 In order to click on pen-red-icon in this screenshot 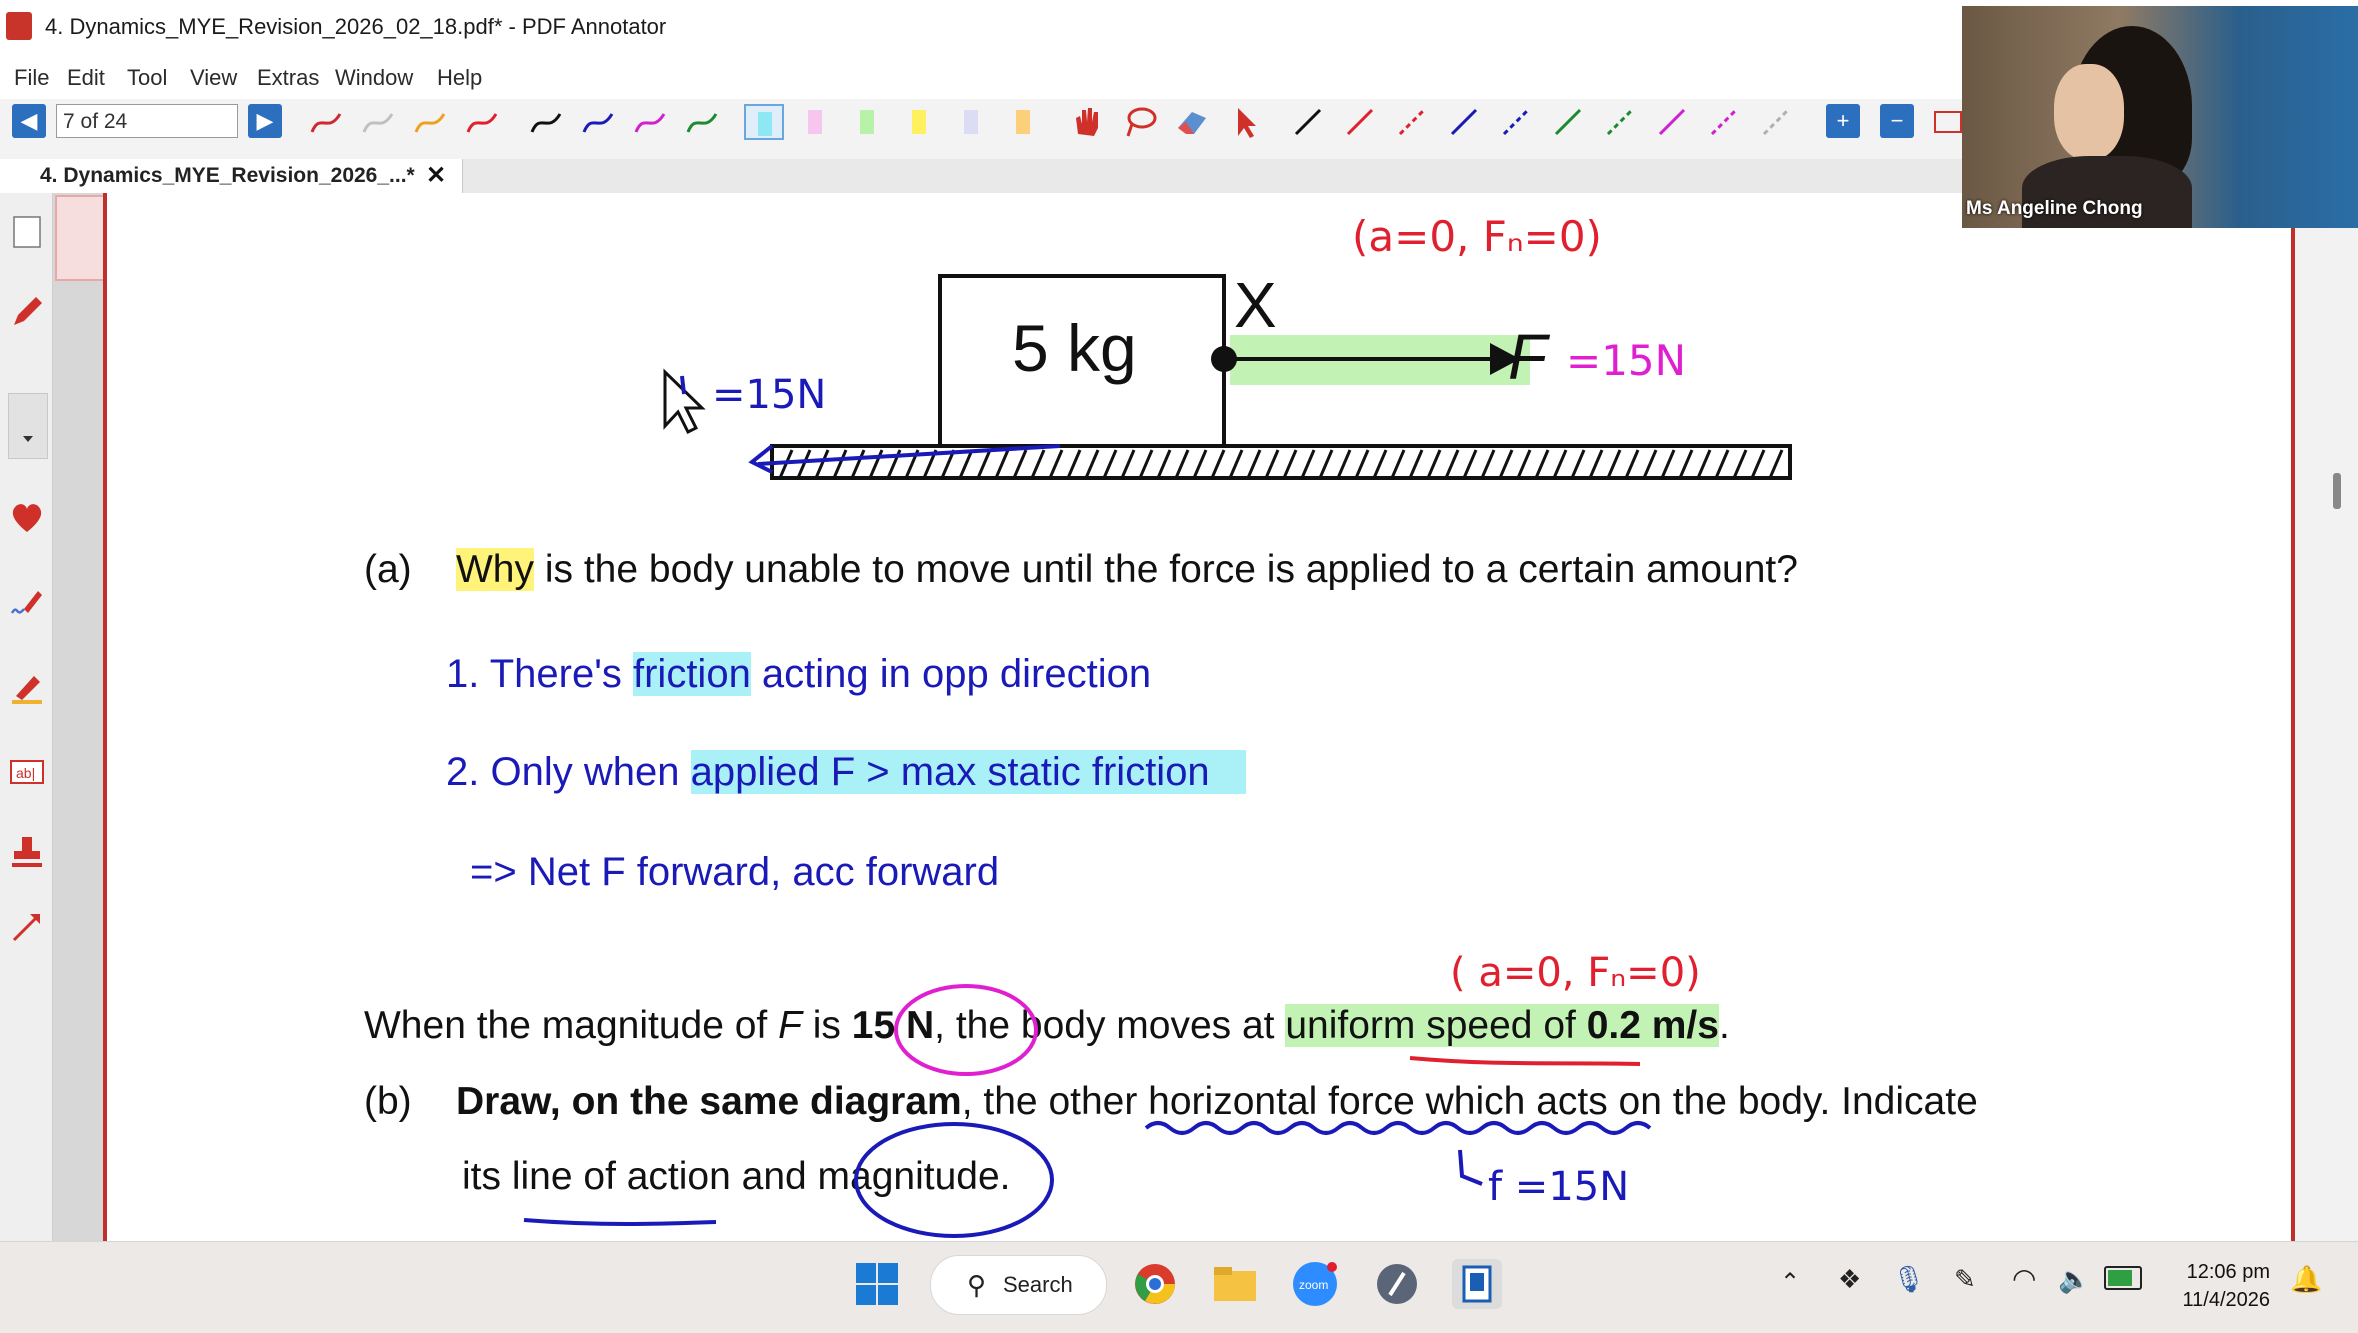, I will do `click(326, 122)`.